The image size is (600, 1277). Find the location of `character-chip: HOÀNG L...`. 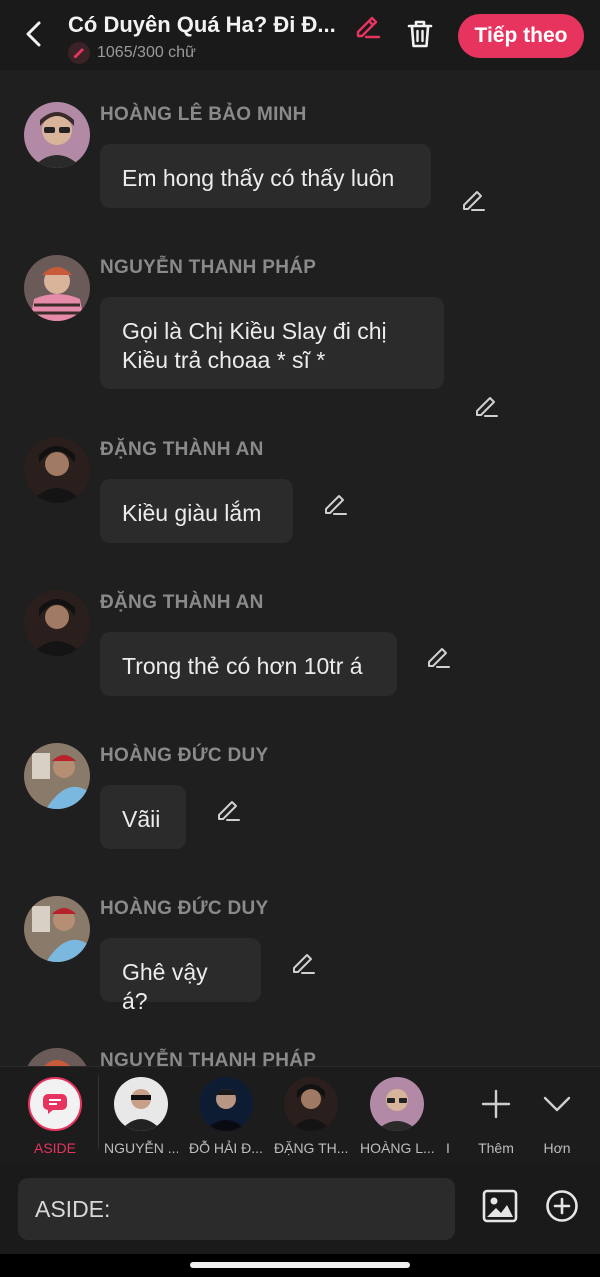

character-chip: HOÀNG L... is located at coordinates (397, 1116).